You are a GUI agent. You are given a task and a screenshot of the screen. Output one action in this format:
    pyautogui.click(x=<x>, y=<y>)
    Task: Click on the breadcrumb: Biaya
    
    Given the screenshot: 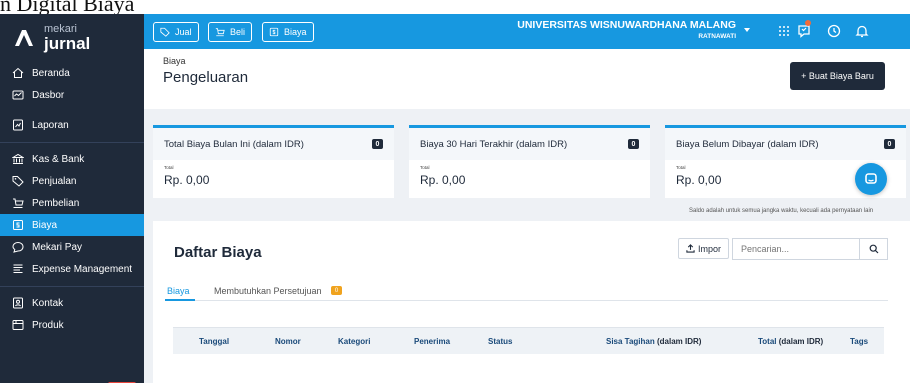 What is the action you would take?
    pyautogui.click(x=174, y=61)
    